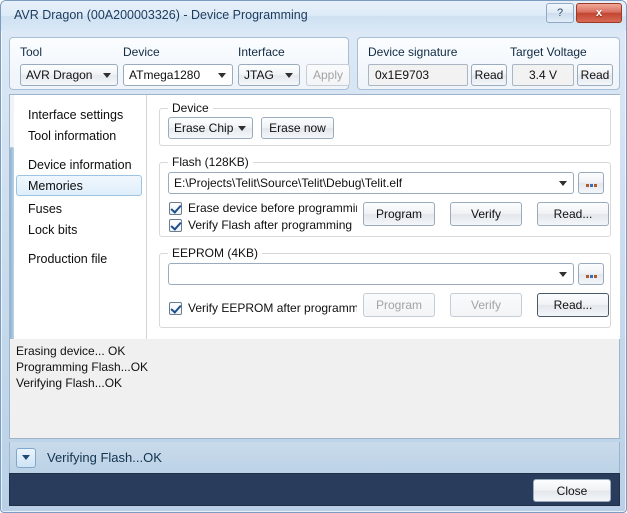 Image resolution: width=627 pixels, height=513 pixels. I want to click on close-dialog-button: Close, so click(572, 490).